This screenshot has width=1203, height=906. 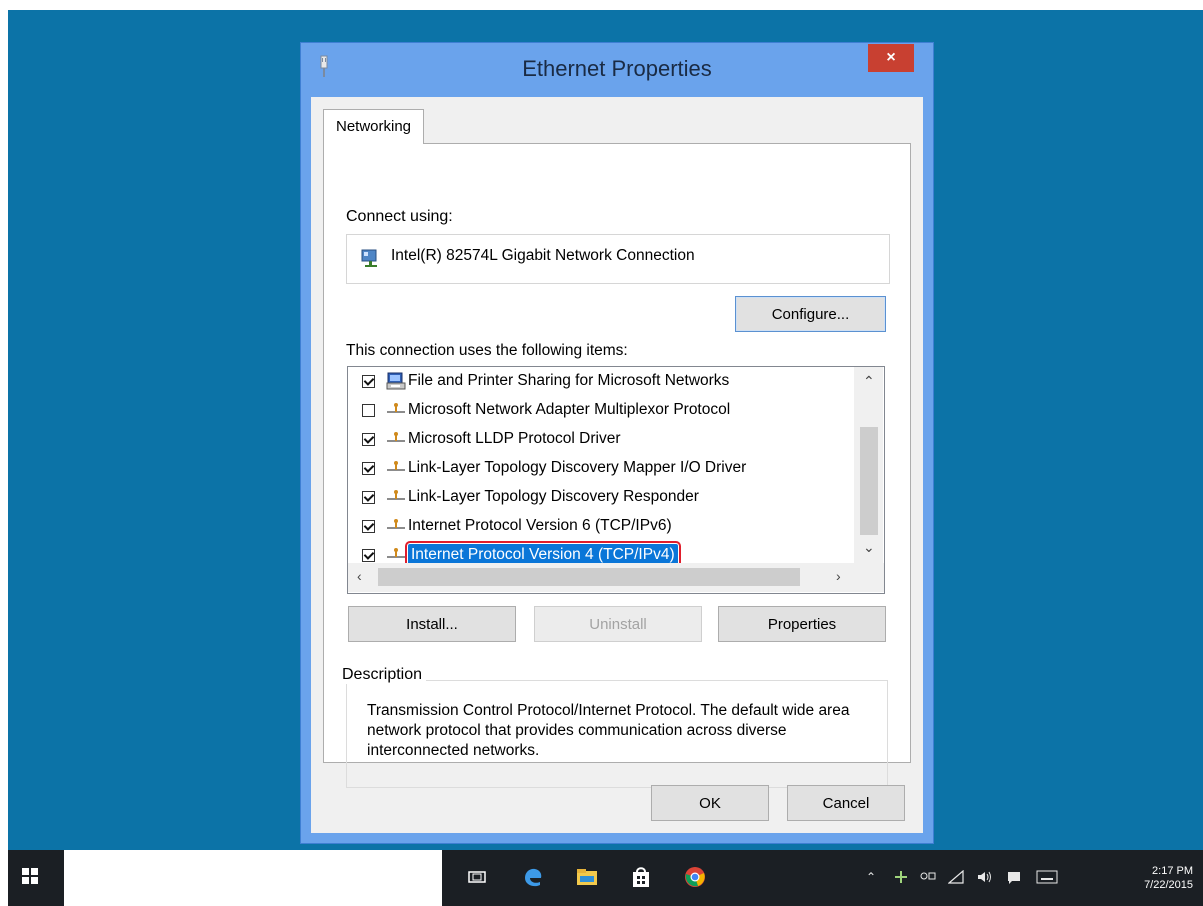 I want to click on store-icon, so click(x=641, y=877).